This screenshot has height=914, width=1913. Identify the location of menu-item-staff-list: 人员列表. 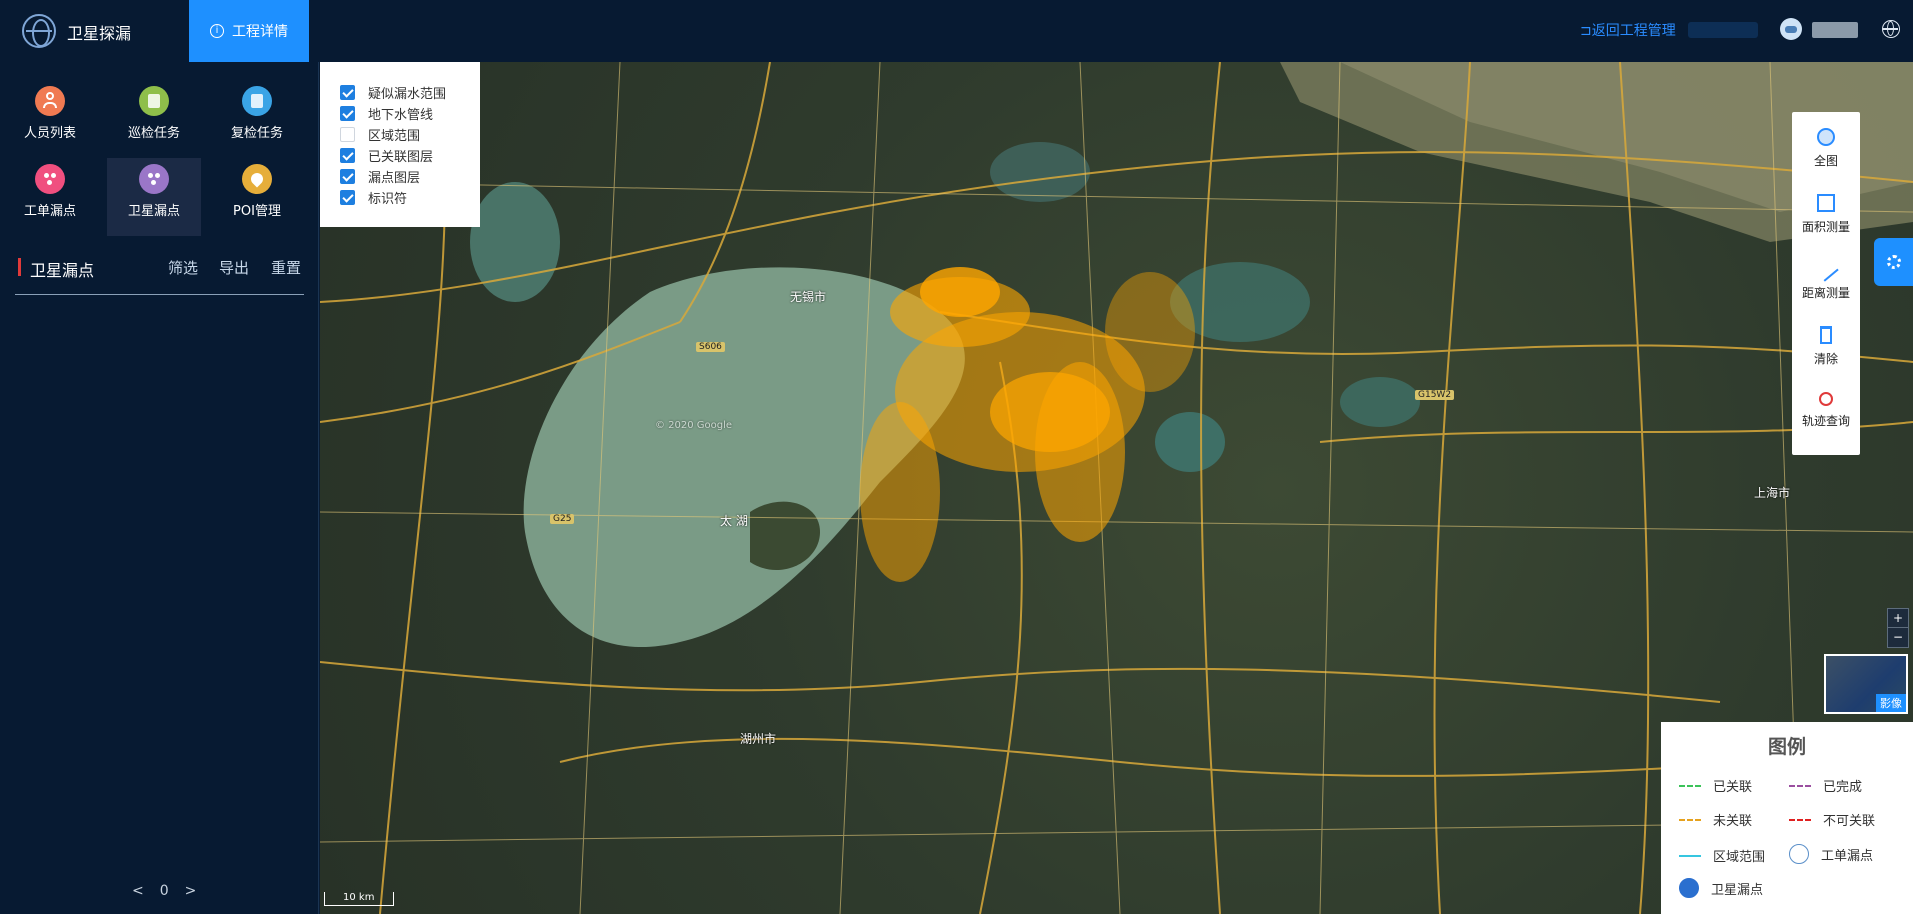
(50, 119).